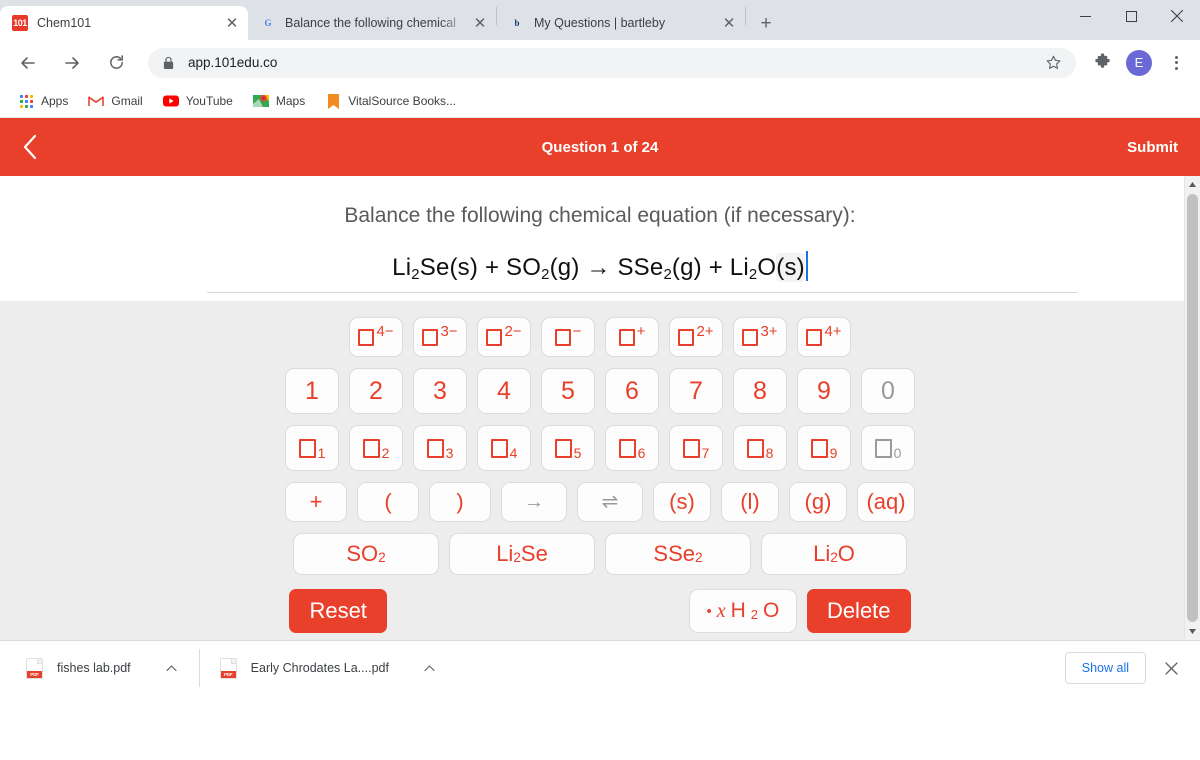  Describe the element at coordinates (115, 101) in the screenshot. I see `bookmark-gmail: Gmail` at that location.